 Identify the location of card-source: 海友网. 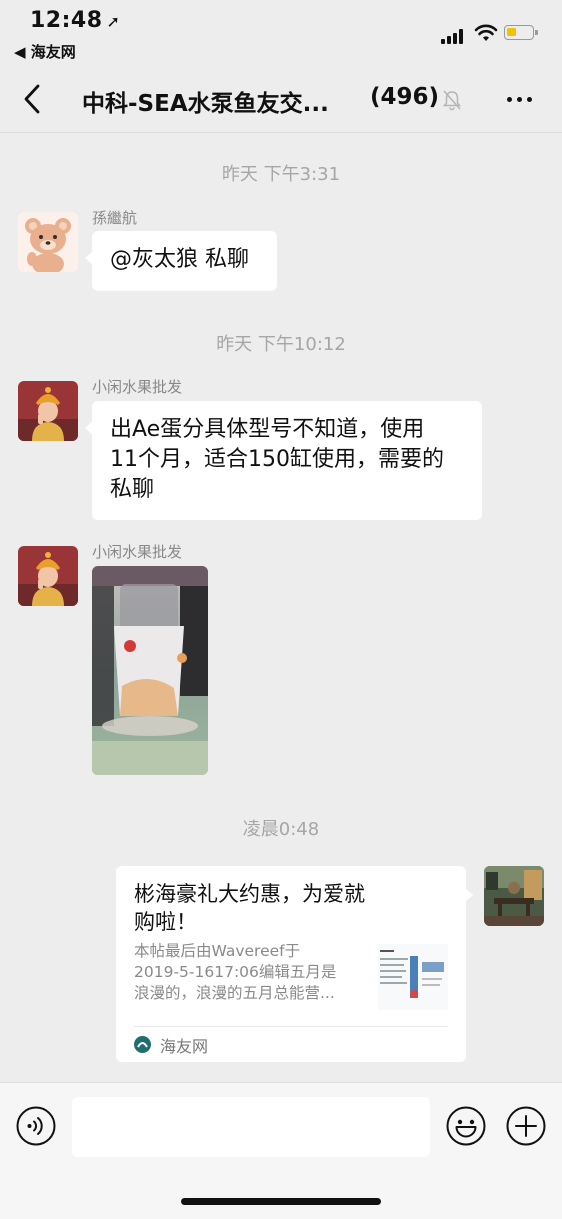
(184, 1046).